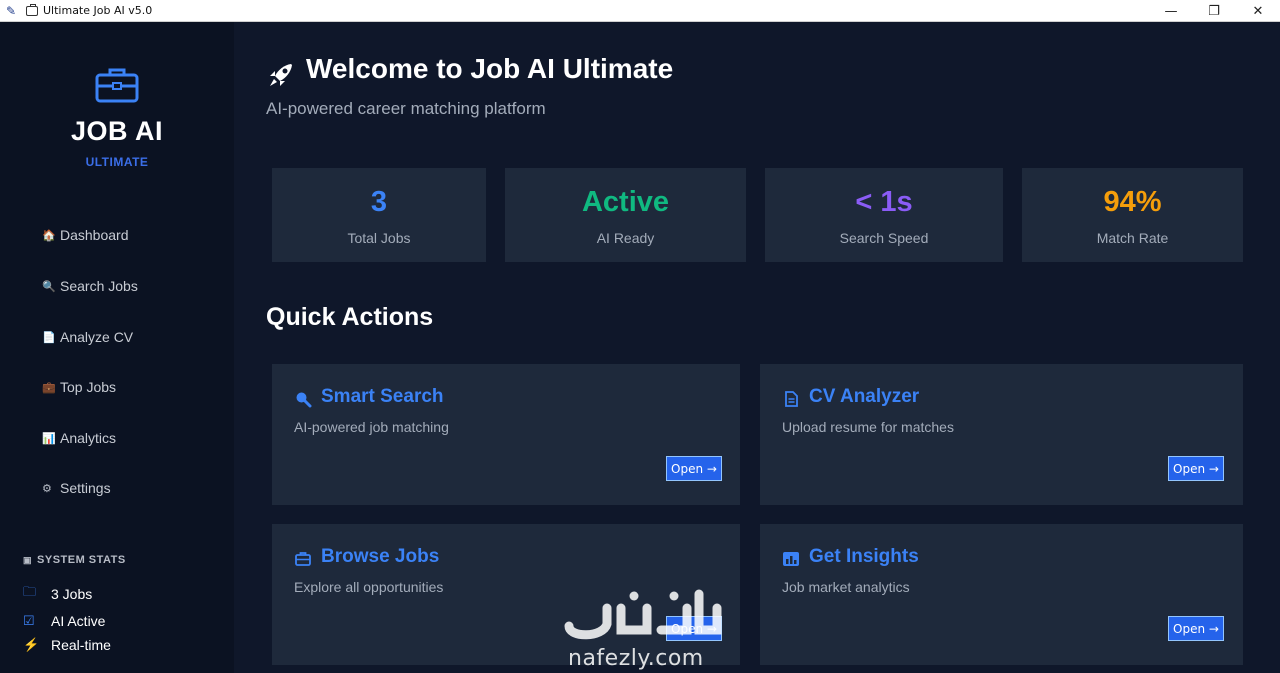  I want to click on sidebar-item-top-jobs: 💼 Top Jobs, so click(79, 387).